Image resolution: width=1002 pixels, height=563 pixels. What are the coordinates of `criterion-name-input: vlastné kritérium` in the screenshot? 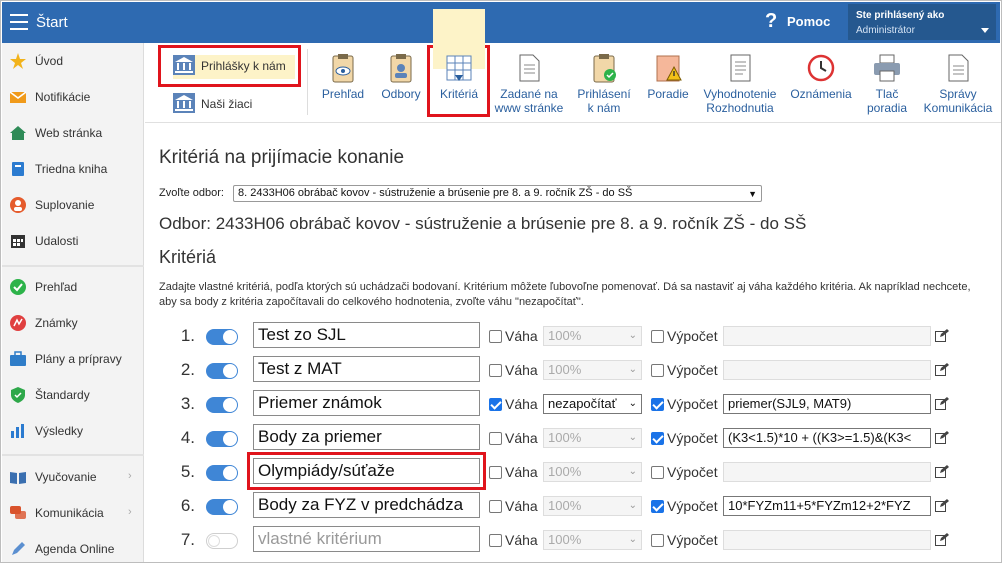 It's located at (366, 539).